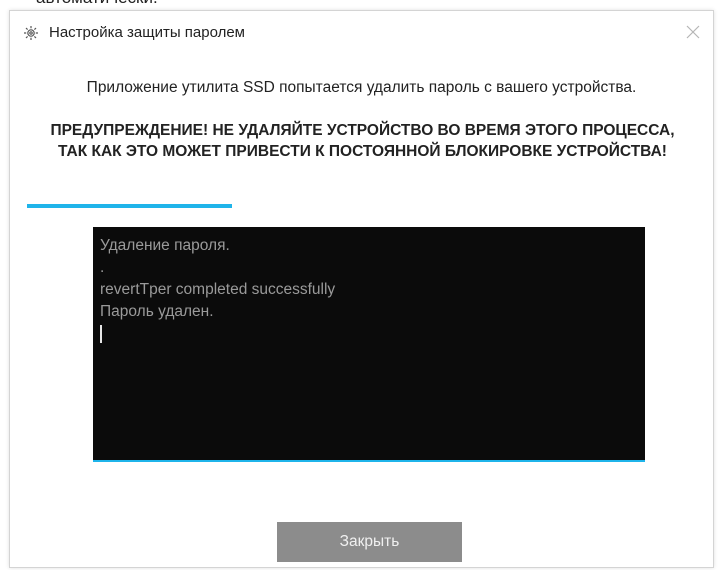 The image size is (723, 570). Describe the element at coordinates (102, 267) in the screenshot. I see `console-line: .` at that location.